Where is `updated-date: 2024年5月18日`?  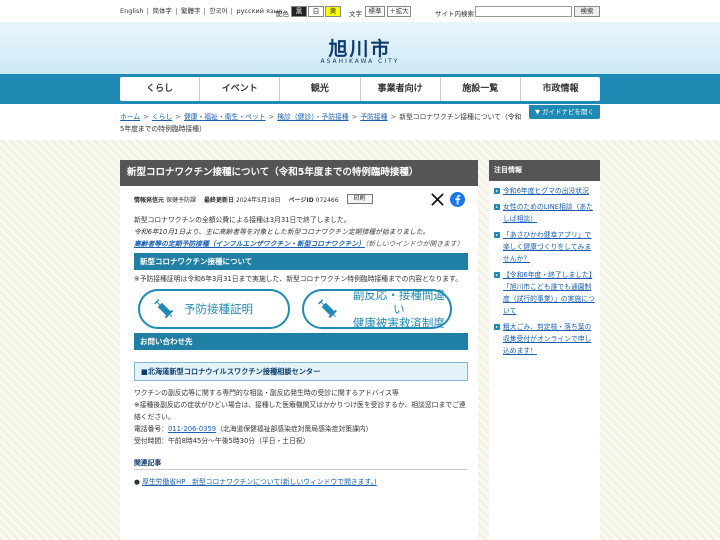
updated-date: 2024年5月18日 is located at coordinates (258, 200).